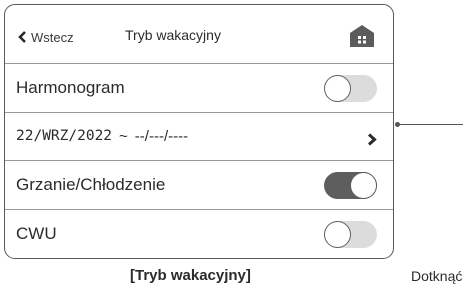  What do you see at coordinates (199, 137) in the screenshot?
I see `date-range-row: 22/WRZ/2022 ~ --/---/----` at bounding box center [199, 137].